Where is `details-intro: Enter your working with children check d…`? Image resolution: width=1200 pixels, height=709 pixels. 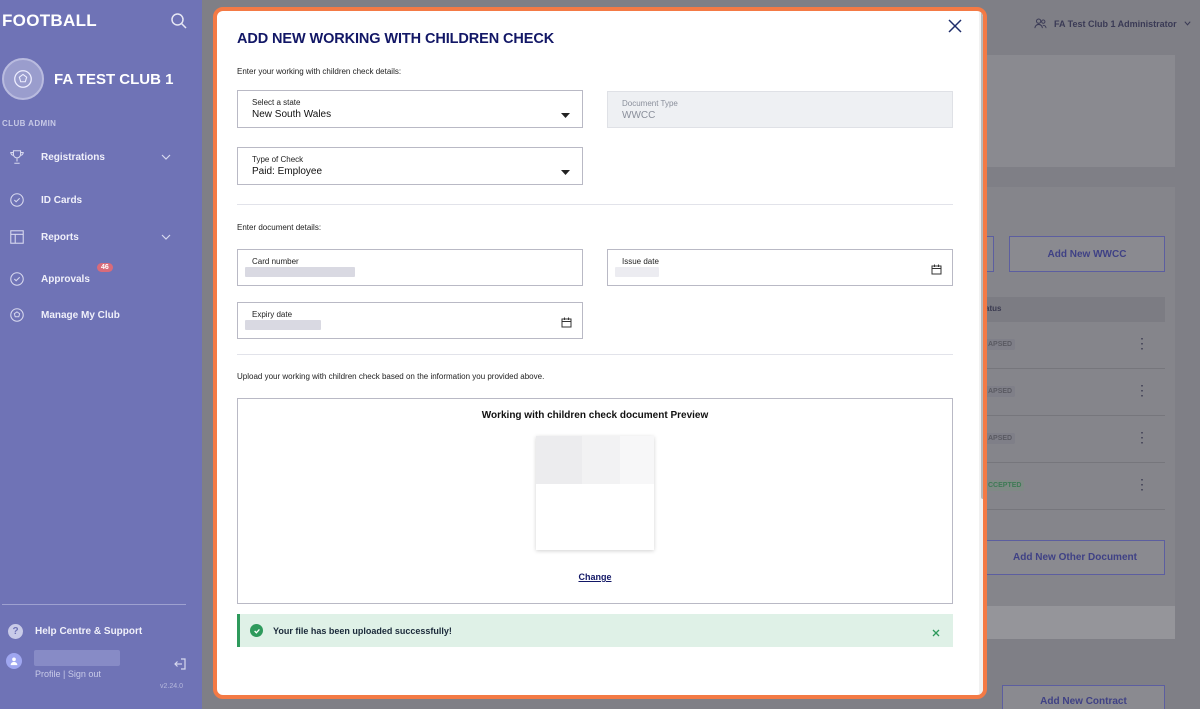
details-intro: Enter your working with children check d… is located at coordinates (319, 71).